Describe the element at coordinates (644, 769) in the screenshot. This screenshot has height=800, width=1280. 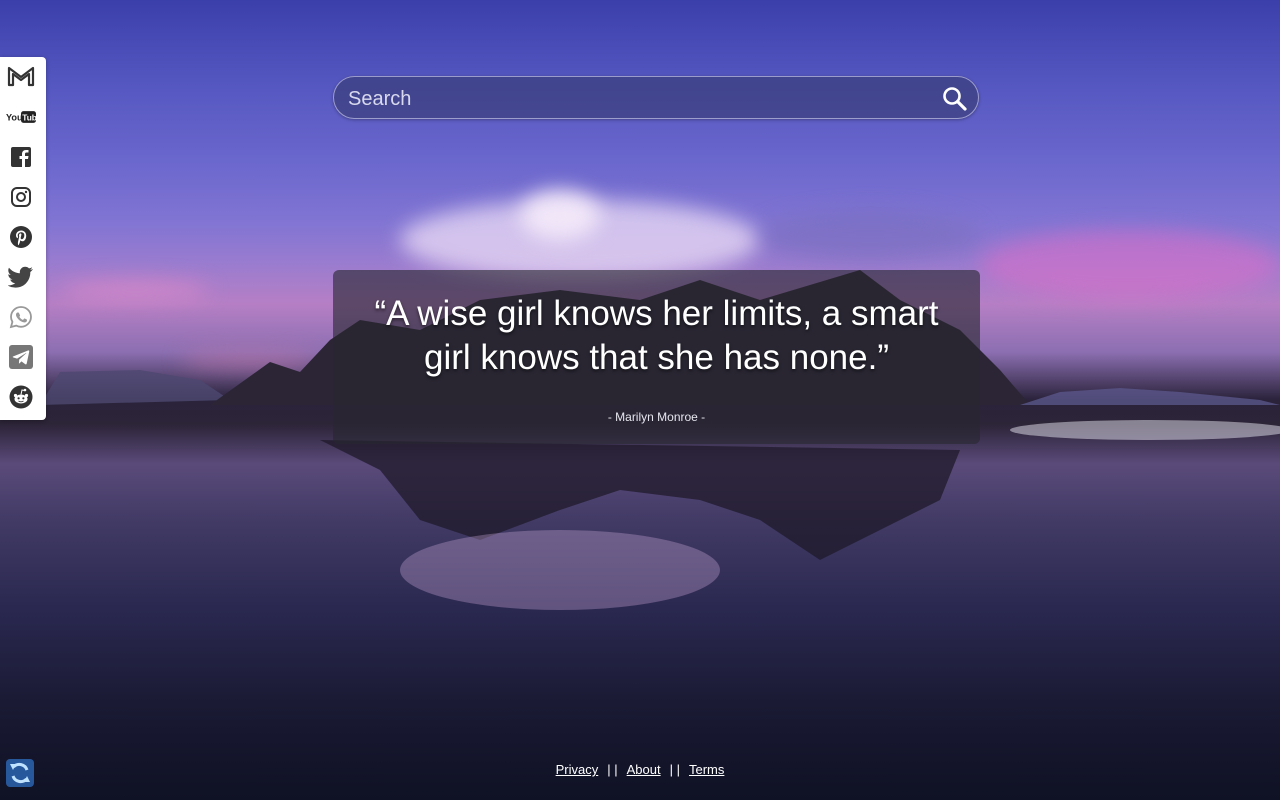
I see `about-link: About` at that location.